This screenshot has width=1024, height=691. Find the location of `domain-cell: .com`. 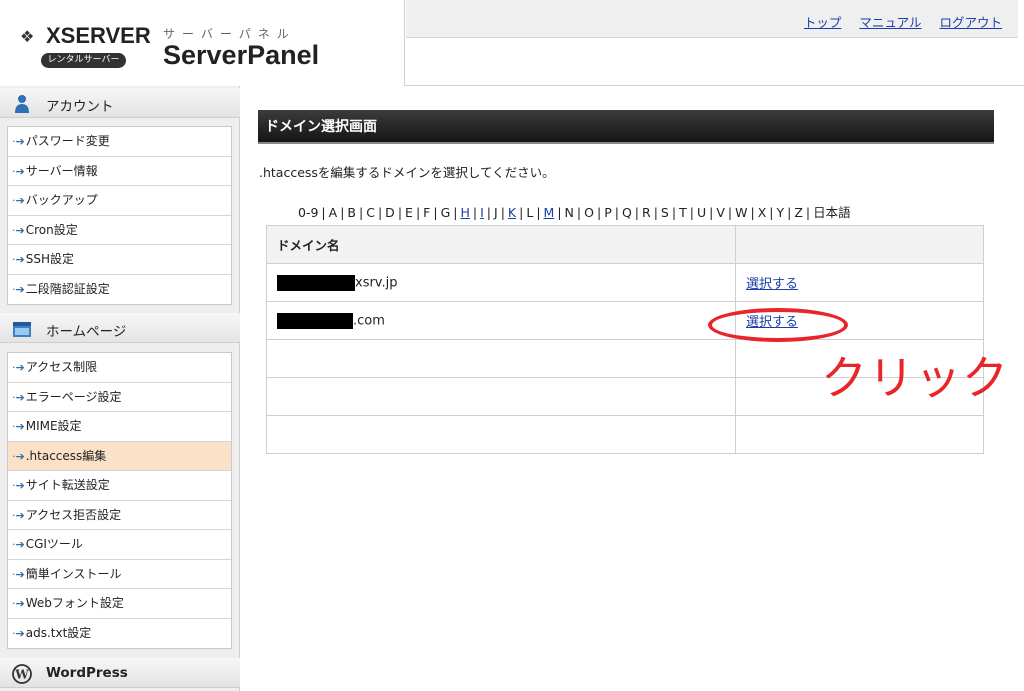

domain-cell: .com is located at coordinates (501, 320).